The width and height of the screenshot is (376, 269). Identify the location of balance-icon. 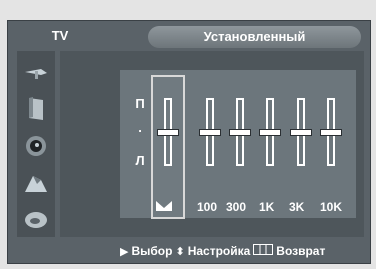
(164, 206).